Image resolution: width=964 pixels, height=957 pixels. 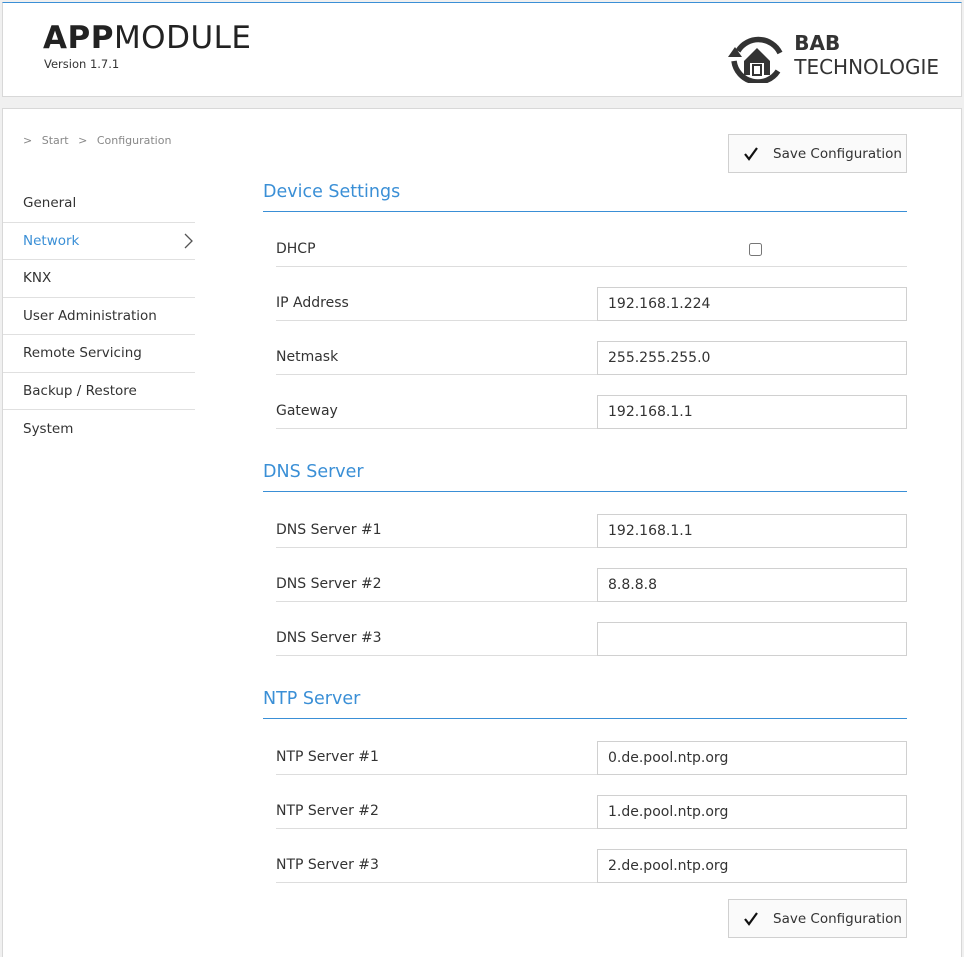 I want to click on sidebar-item-label: General, so click(x=50, y=203).